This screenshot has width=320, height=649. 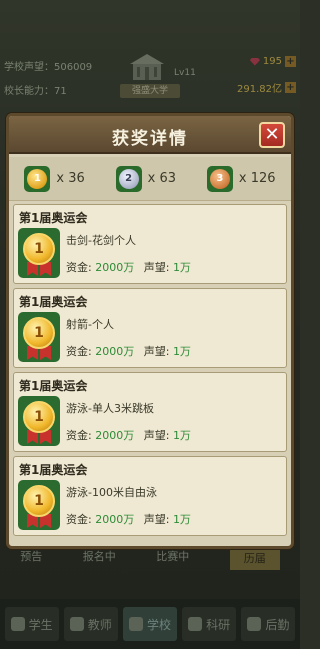 What do you see at coordinates (70, 178) in the screenshot?
I see `medal-count: x 36` at bounding box center [70, 178].